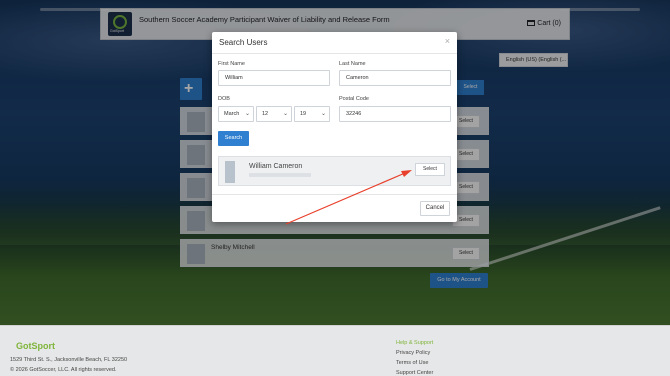 The image size is (670, 376). Describe the element at coordinates (334, 208) in the screenshot. I see `modal-footer: Cancel` at that location.